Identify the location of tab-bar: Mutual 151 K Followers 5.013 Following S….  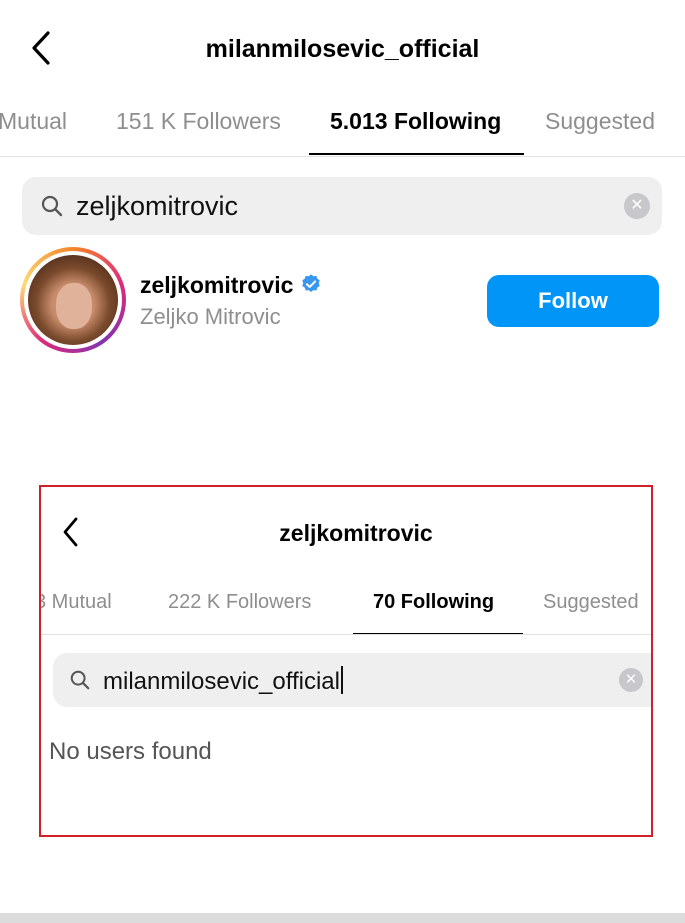
(342, 128).